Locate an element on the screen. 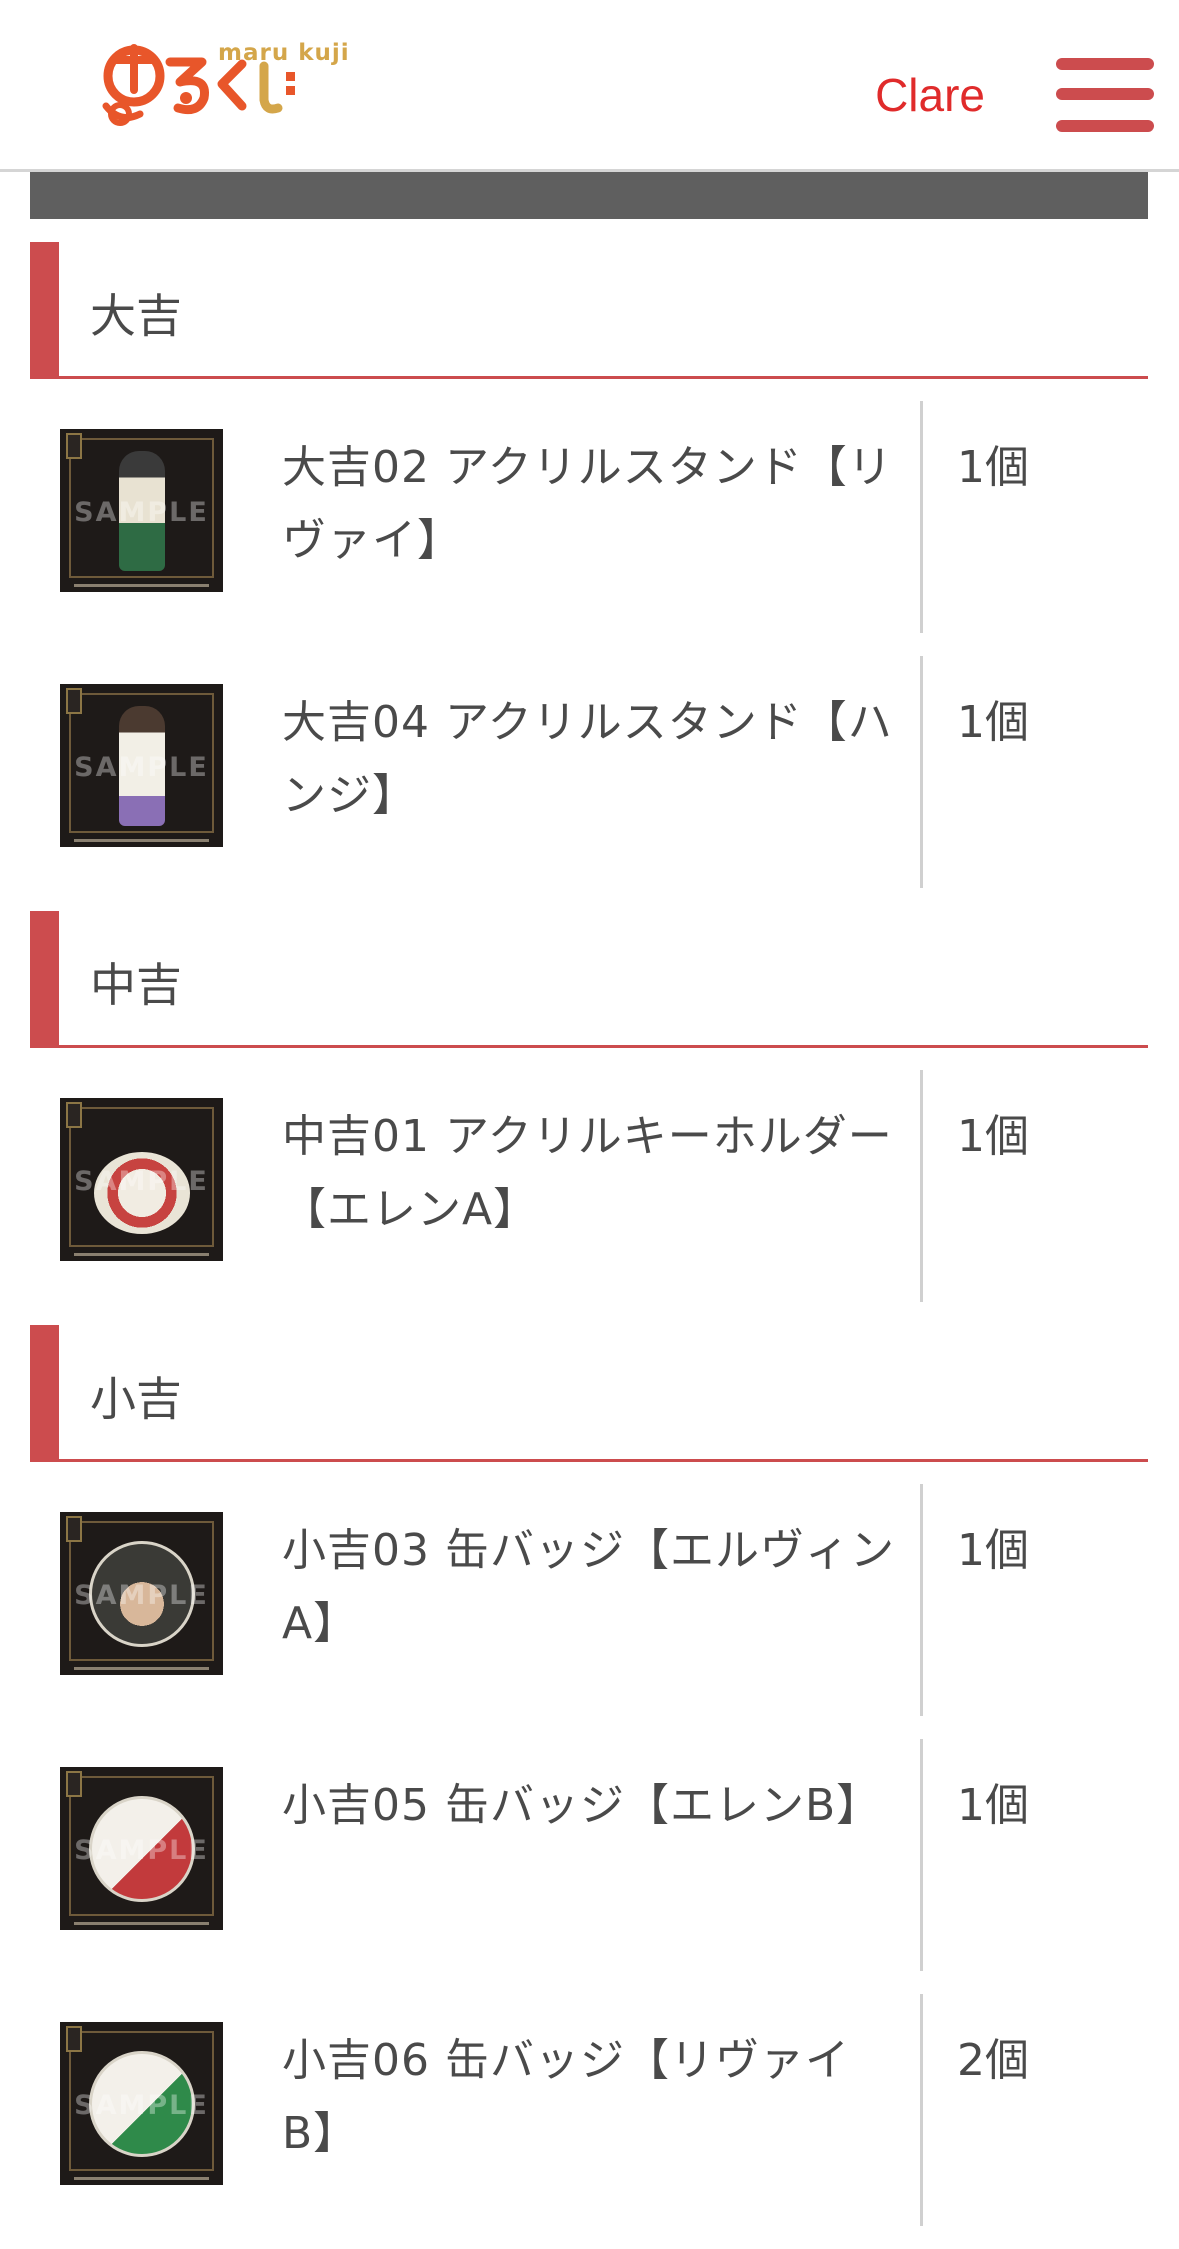 This screenshot has width=1179, height=2249. section-header-daikichi: 大吉 is located at coordinates (589, 310).